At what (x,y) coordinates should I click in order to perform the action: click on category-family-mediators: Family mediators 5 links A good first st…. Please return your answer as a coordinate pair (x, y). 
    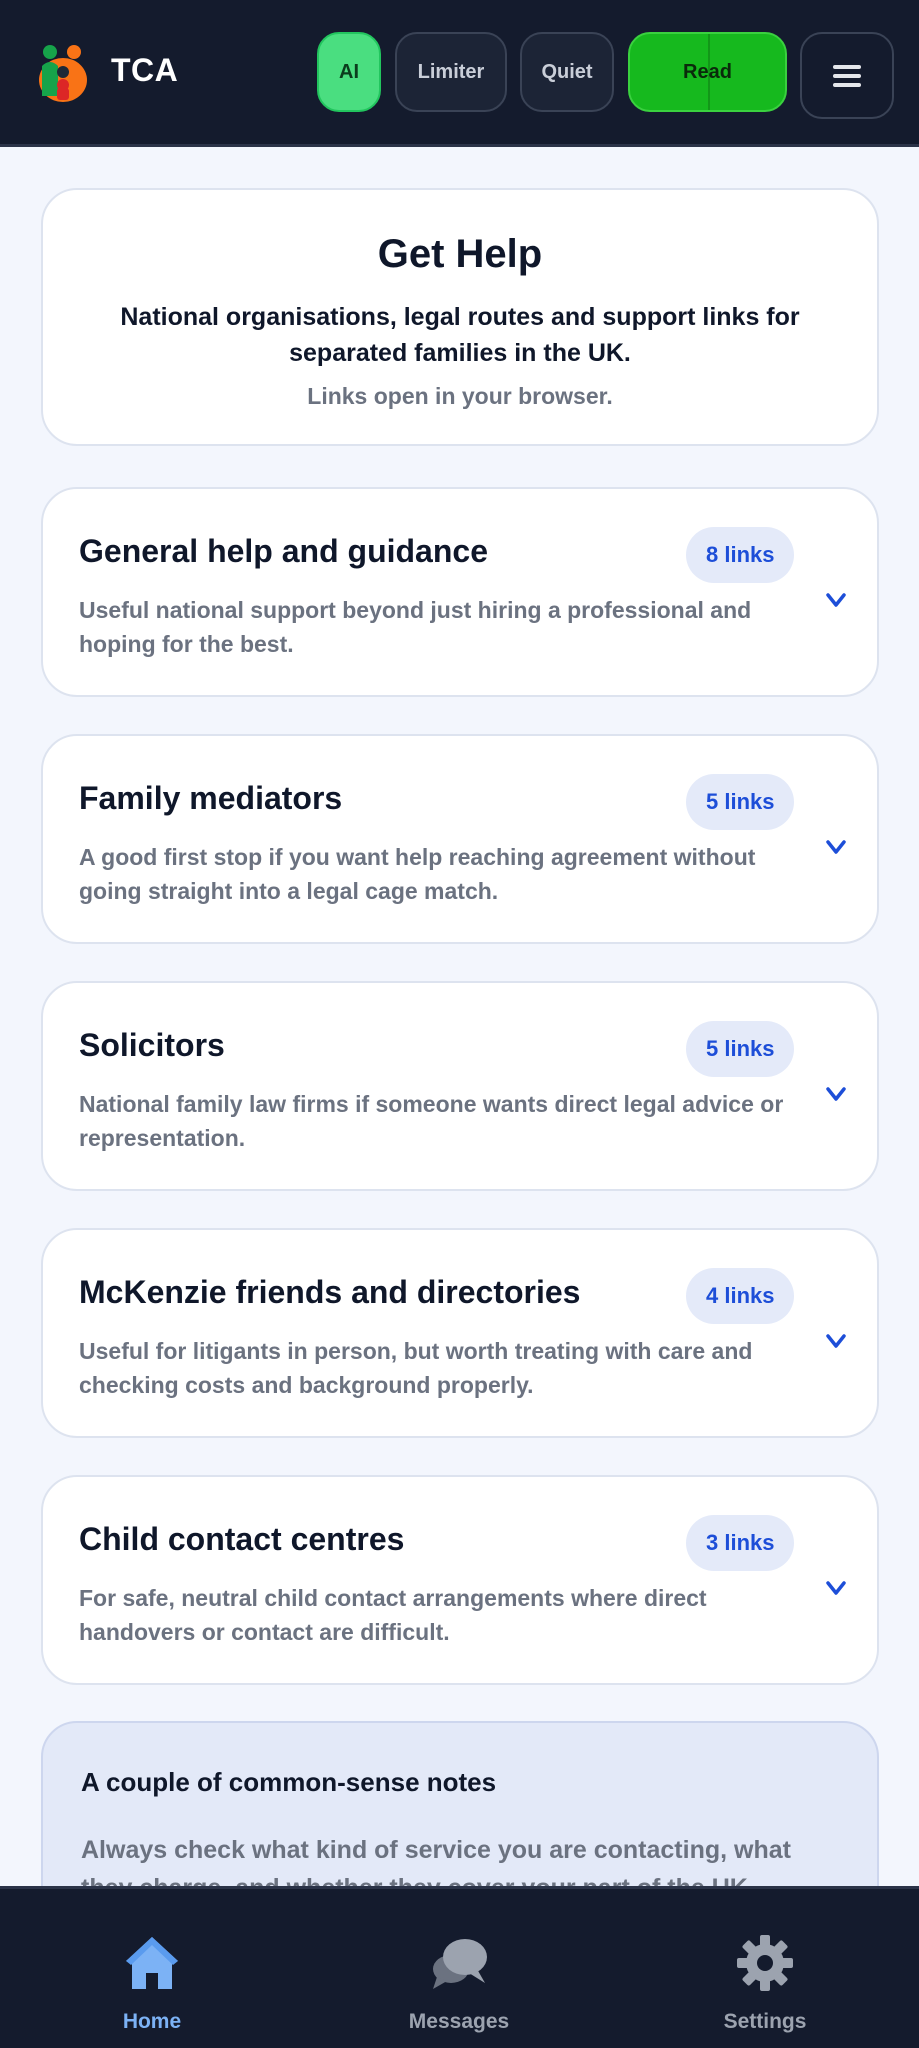
    Looking at the image, I should click on (460, 839).